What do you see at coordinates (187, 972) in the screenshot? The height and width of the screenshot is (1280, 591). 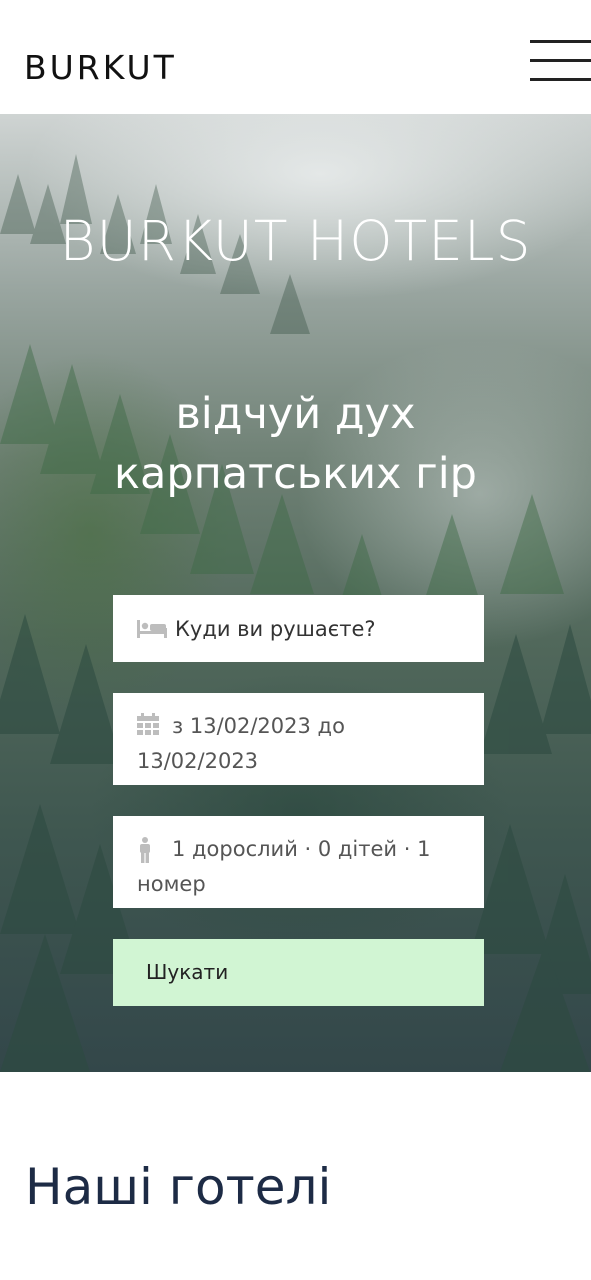 I see `search-button-label: Шукати` at bounding box center [187, 972].